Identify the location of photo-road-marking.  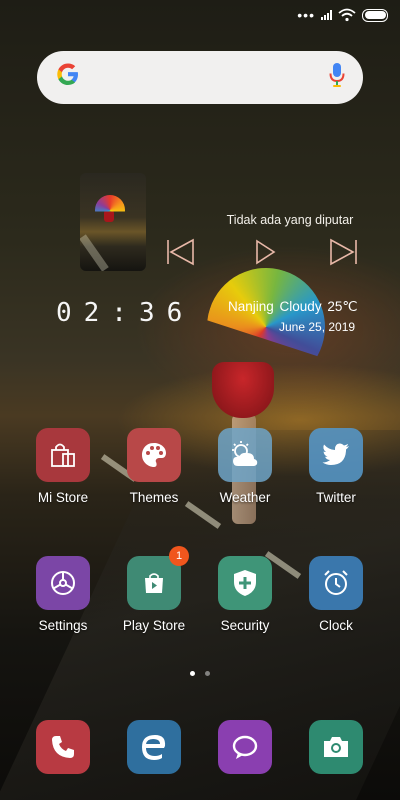
(94, 252).